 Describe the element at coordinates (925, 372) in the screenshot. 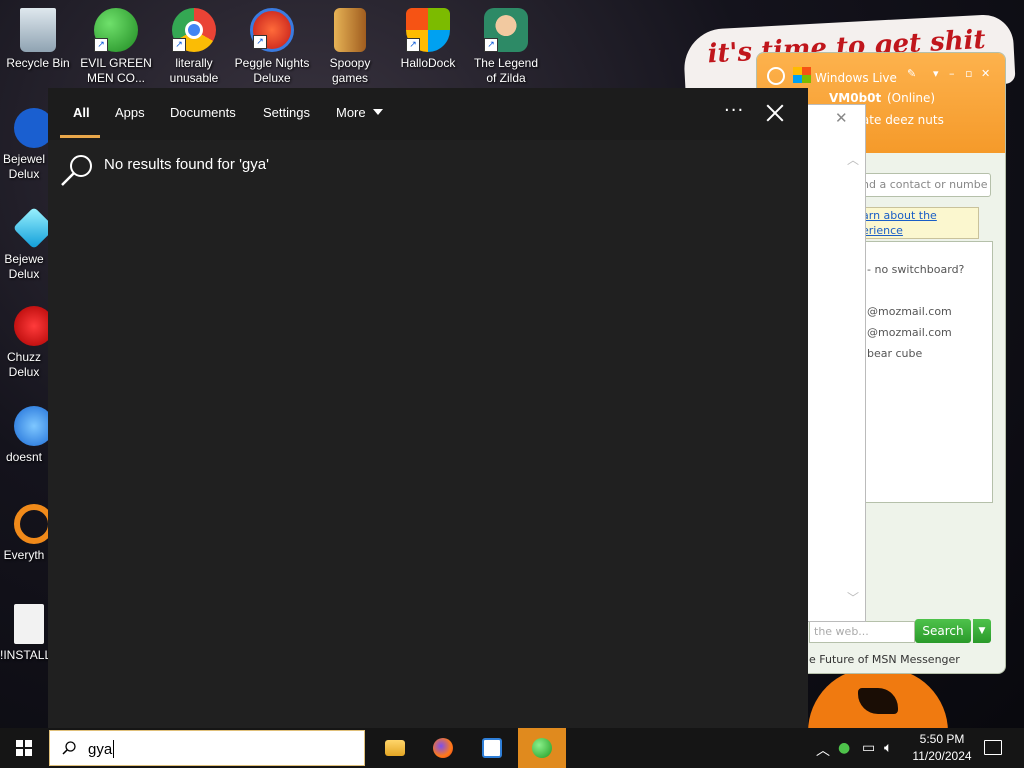

I see `contact-list` at that location.